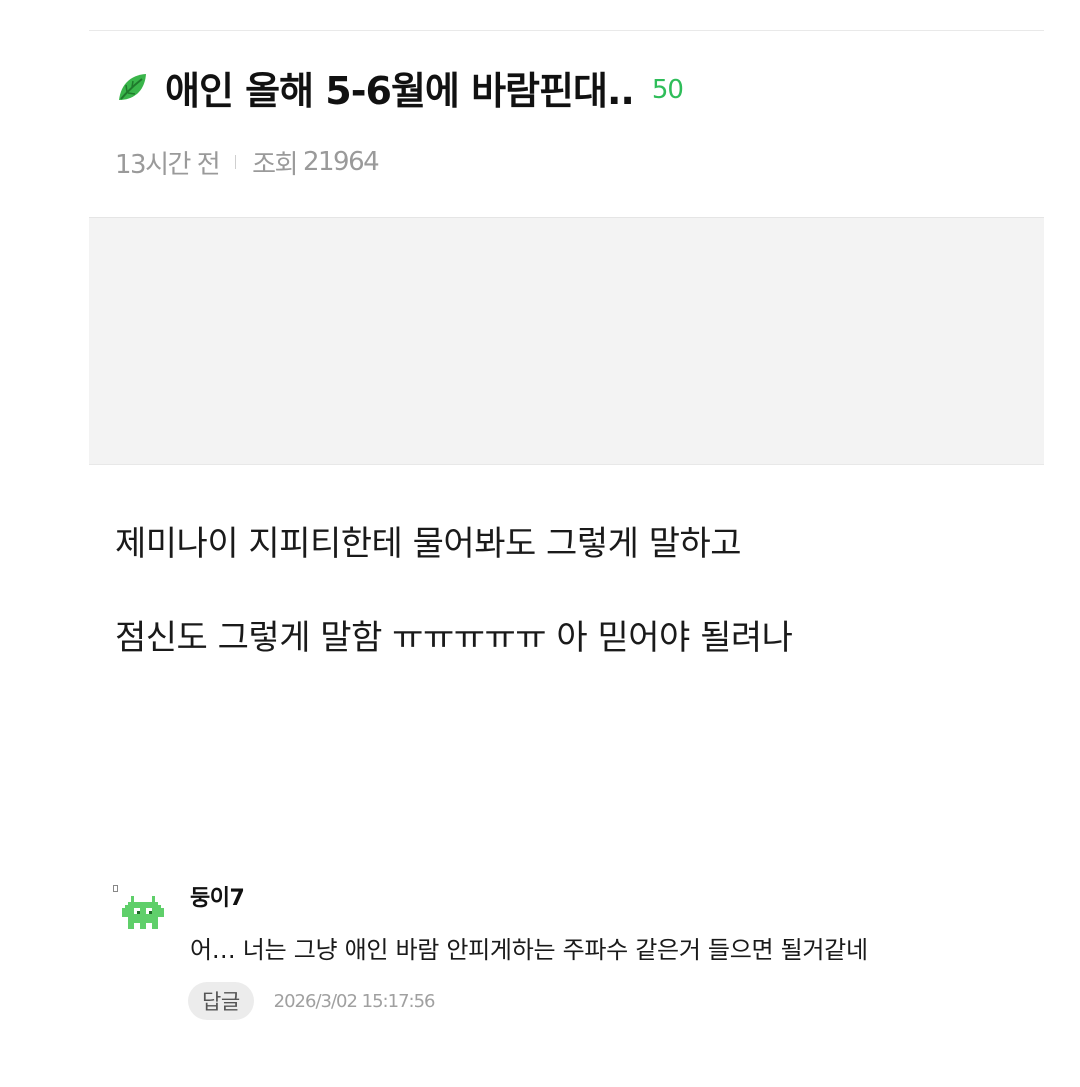 Image resolution: width=1080 pixels, height=1087 pixels. What do you see at coordinates (341, 162) in the screenshot?
I see `views-count: 21964` at bounding box center [341, 162].